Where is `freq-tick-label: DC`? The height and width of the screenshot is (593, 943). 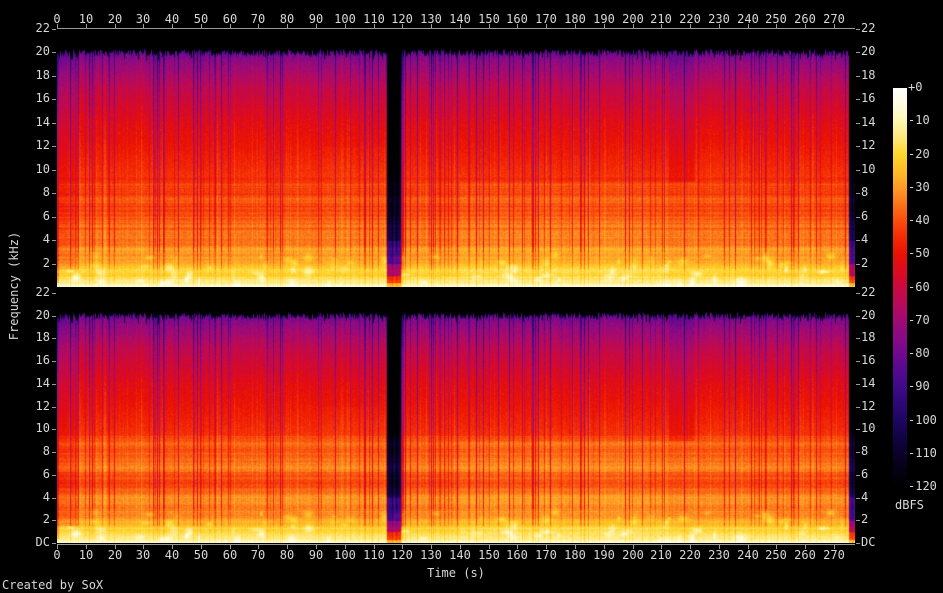
freq-tick-label: DC is located at coordinates (42, 542).